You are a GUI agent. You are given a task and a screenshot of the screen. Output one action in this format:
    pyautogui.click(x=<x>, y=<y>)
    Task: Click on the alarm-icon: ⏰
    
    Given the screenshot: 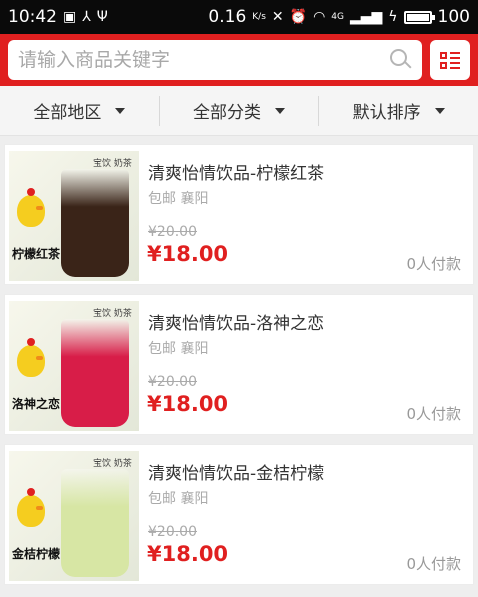 What is the action you would take?
    pyautogui.click(x=298, y=17)
    